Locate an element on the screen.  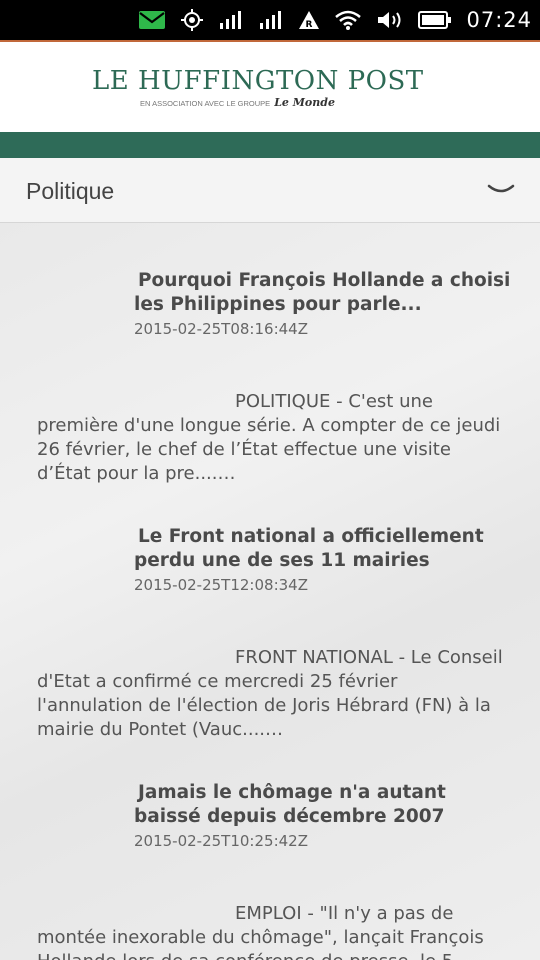
data-roaming-icon: R is located at coordinates (309, 20).